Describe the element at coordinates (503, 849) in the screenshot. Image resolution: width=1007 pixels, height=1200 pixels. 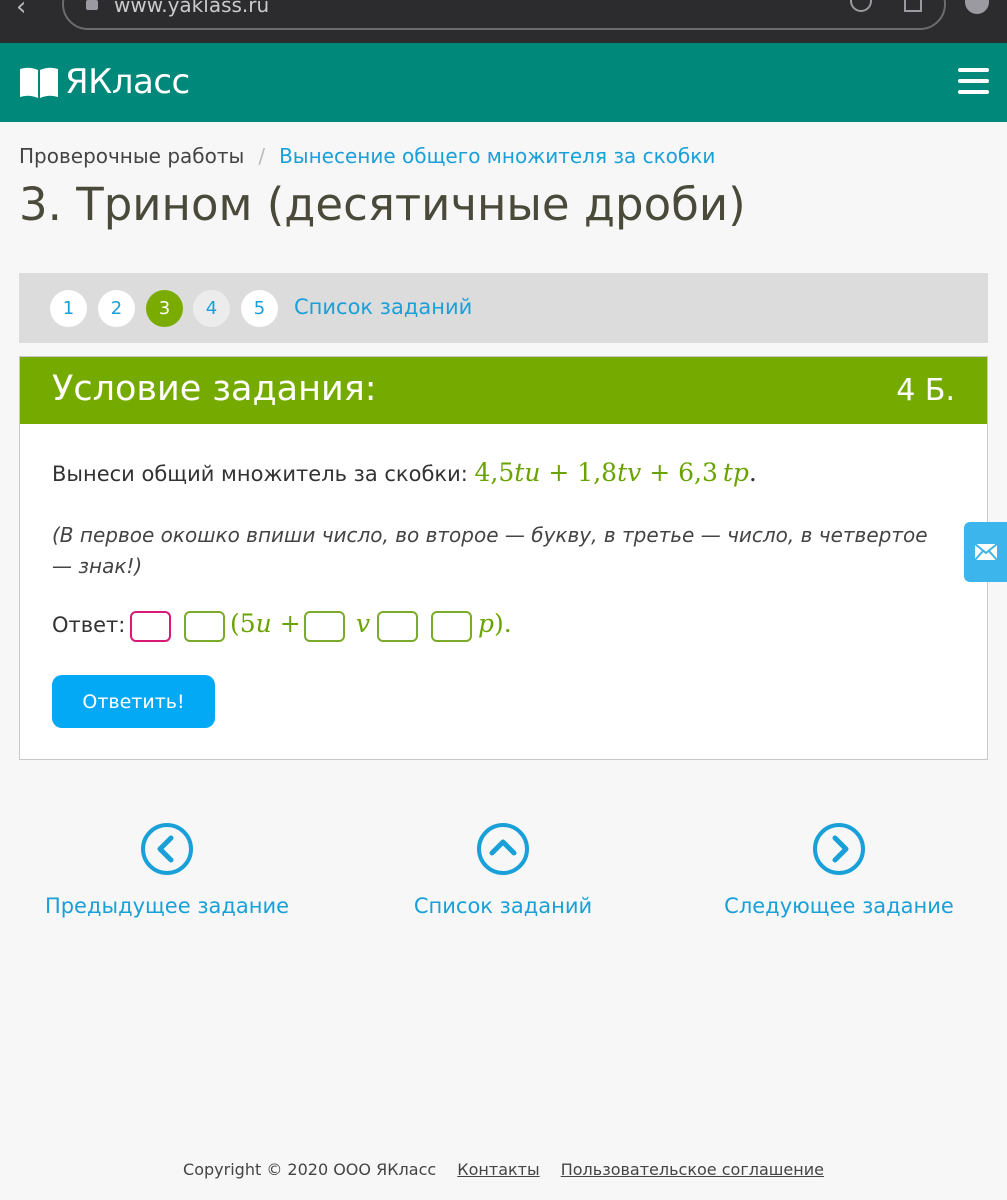
I see `chevron-up-icon` at that location.